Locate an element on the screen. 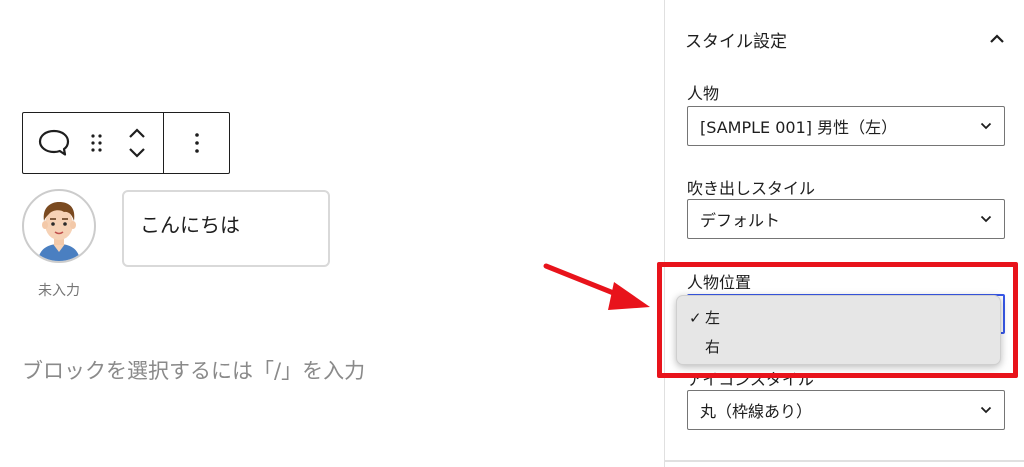 The image size is (1024, 467). option-right: 右 is located at coordinates (704, 346).